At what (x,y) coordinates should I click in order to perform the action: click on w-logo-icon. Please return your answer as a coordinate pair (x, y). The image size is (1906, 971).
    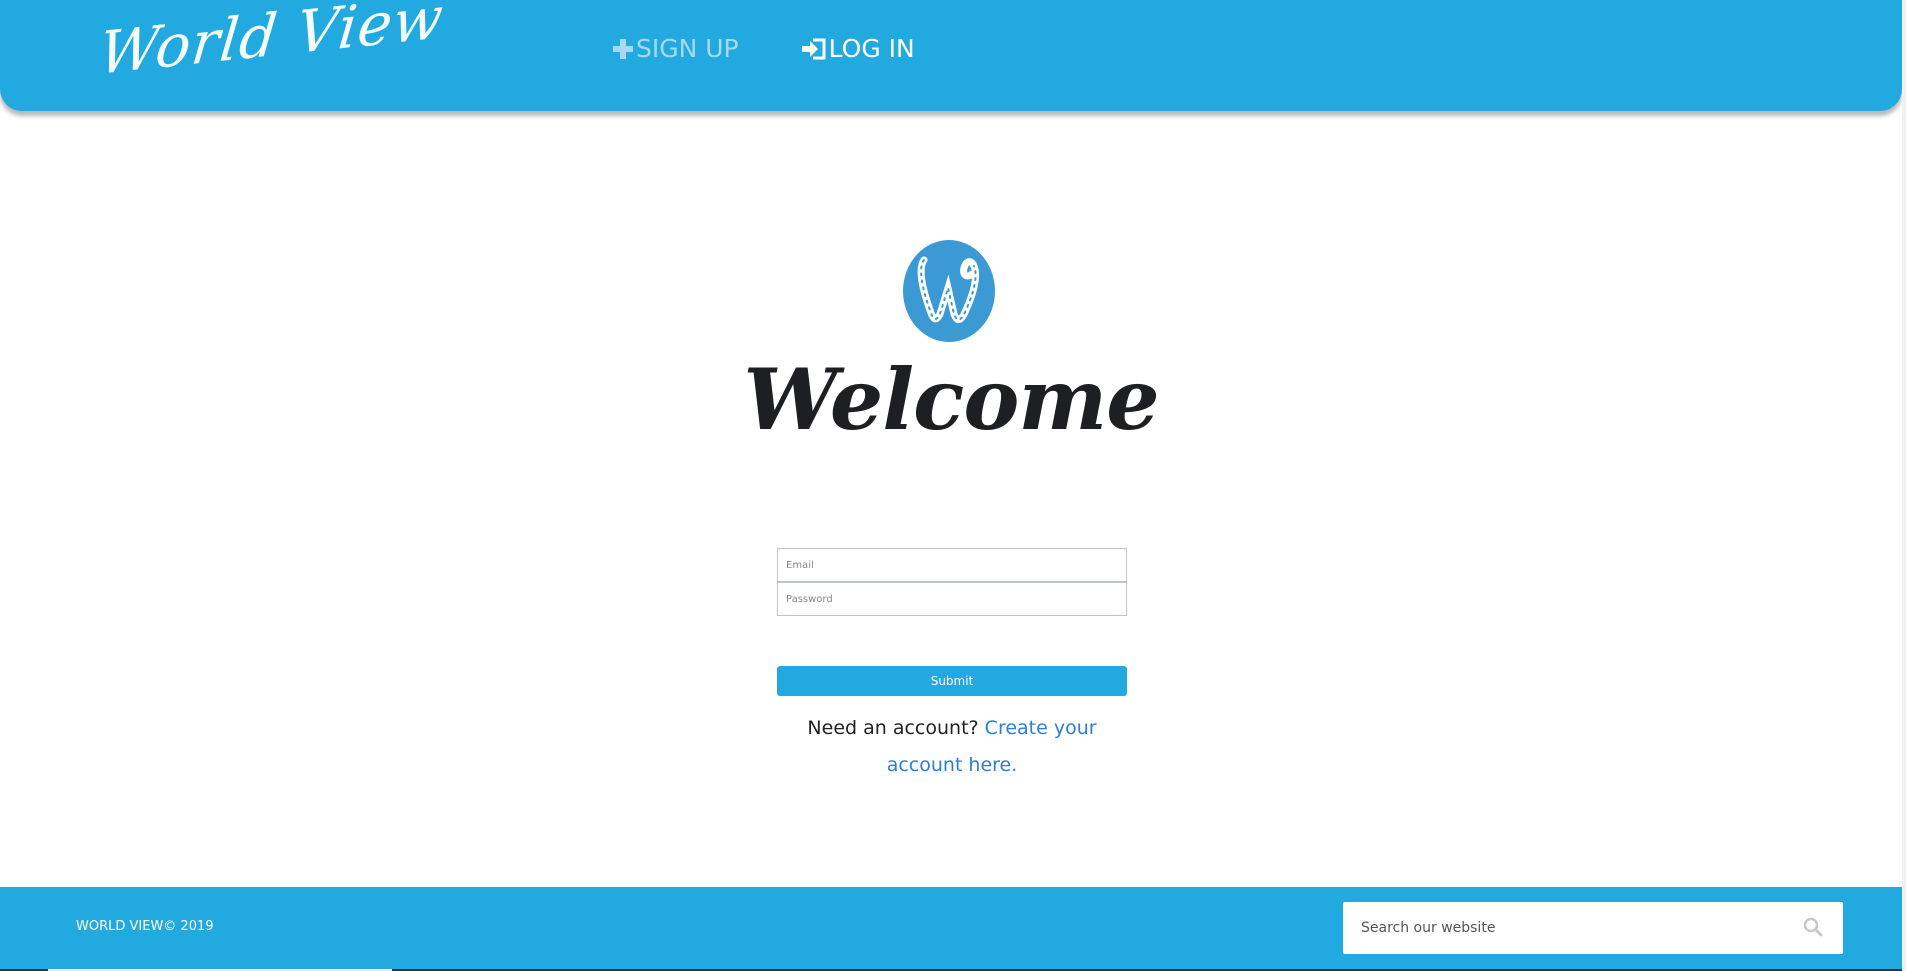
    Looking at the image, I should click on (948, 289).